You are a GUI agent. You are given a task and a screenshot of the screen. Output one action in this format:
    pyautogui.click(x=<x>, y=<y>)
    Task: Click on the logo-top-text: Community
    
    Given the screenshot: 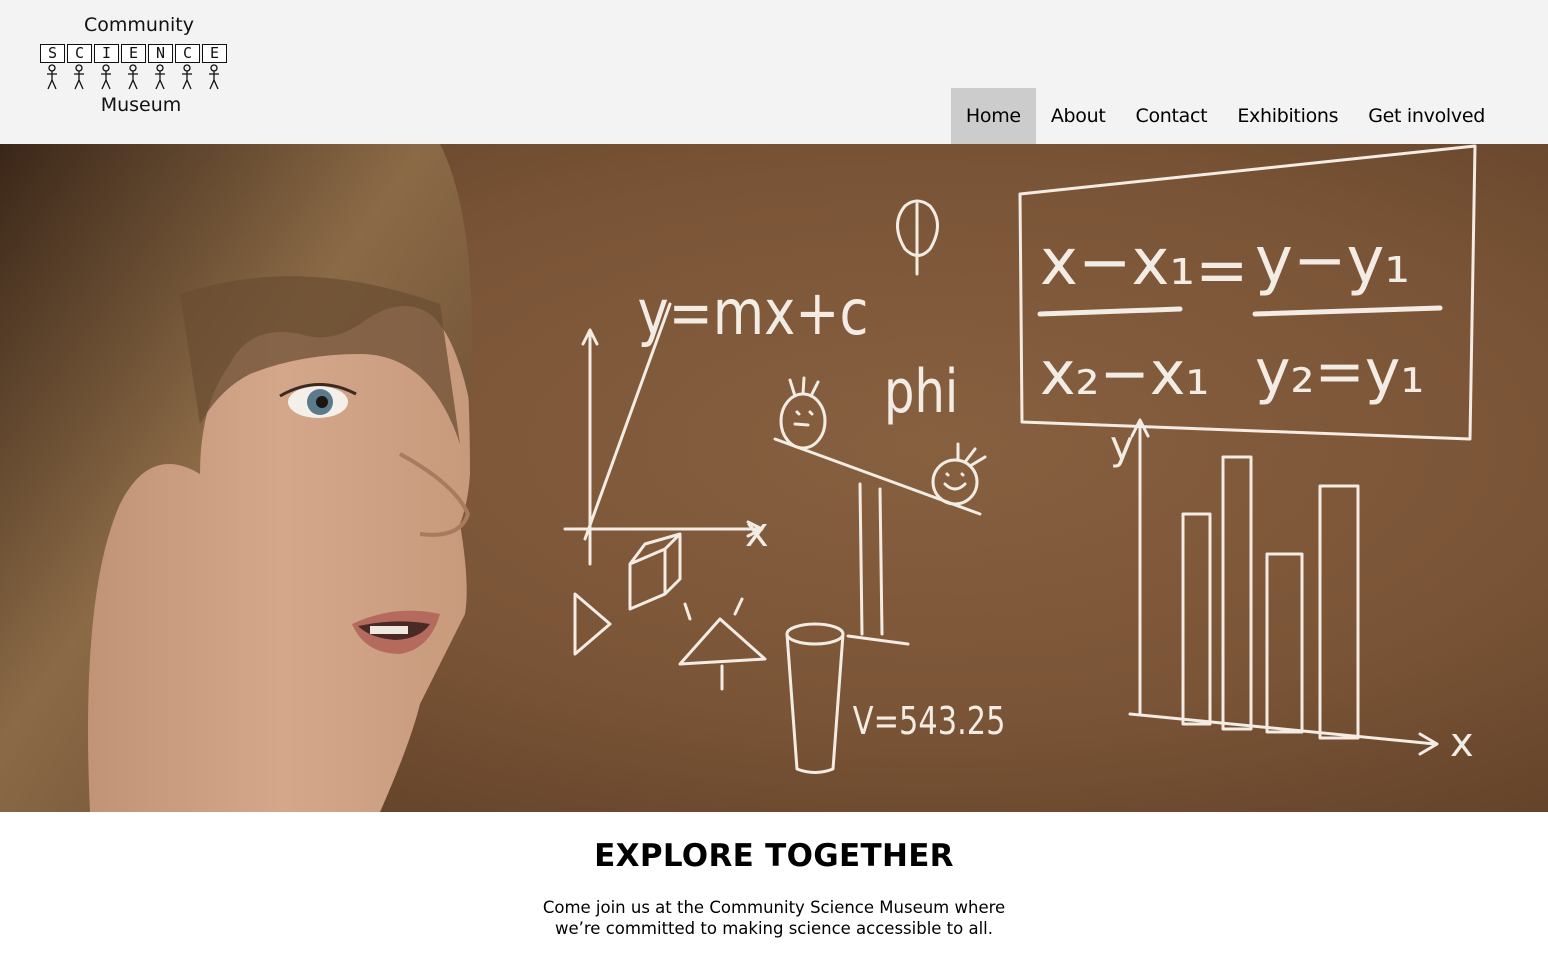 What is the action you would take?
    pyautogui.click(x=139, y=25)
    